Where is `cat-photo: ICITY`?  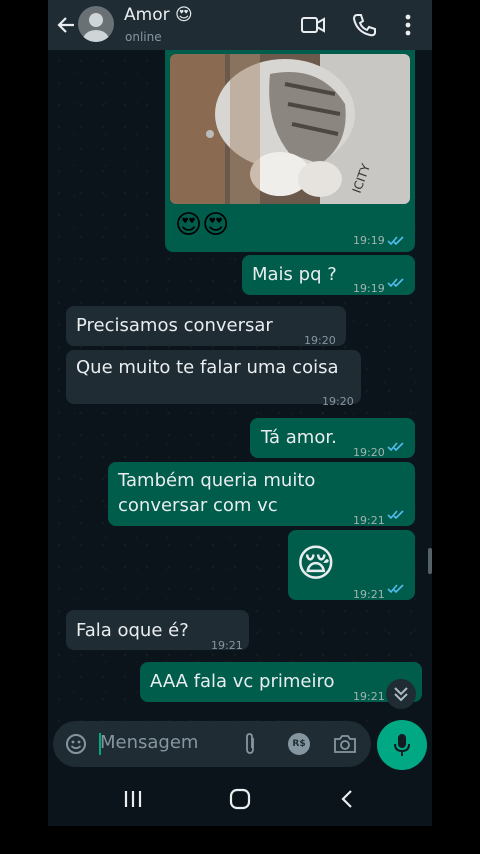
cat-photo: ICITY is located at coordinates (290, 129).